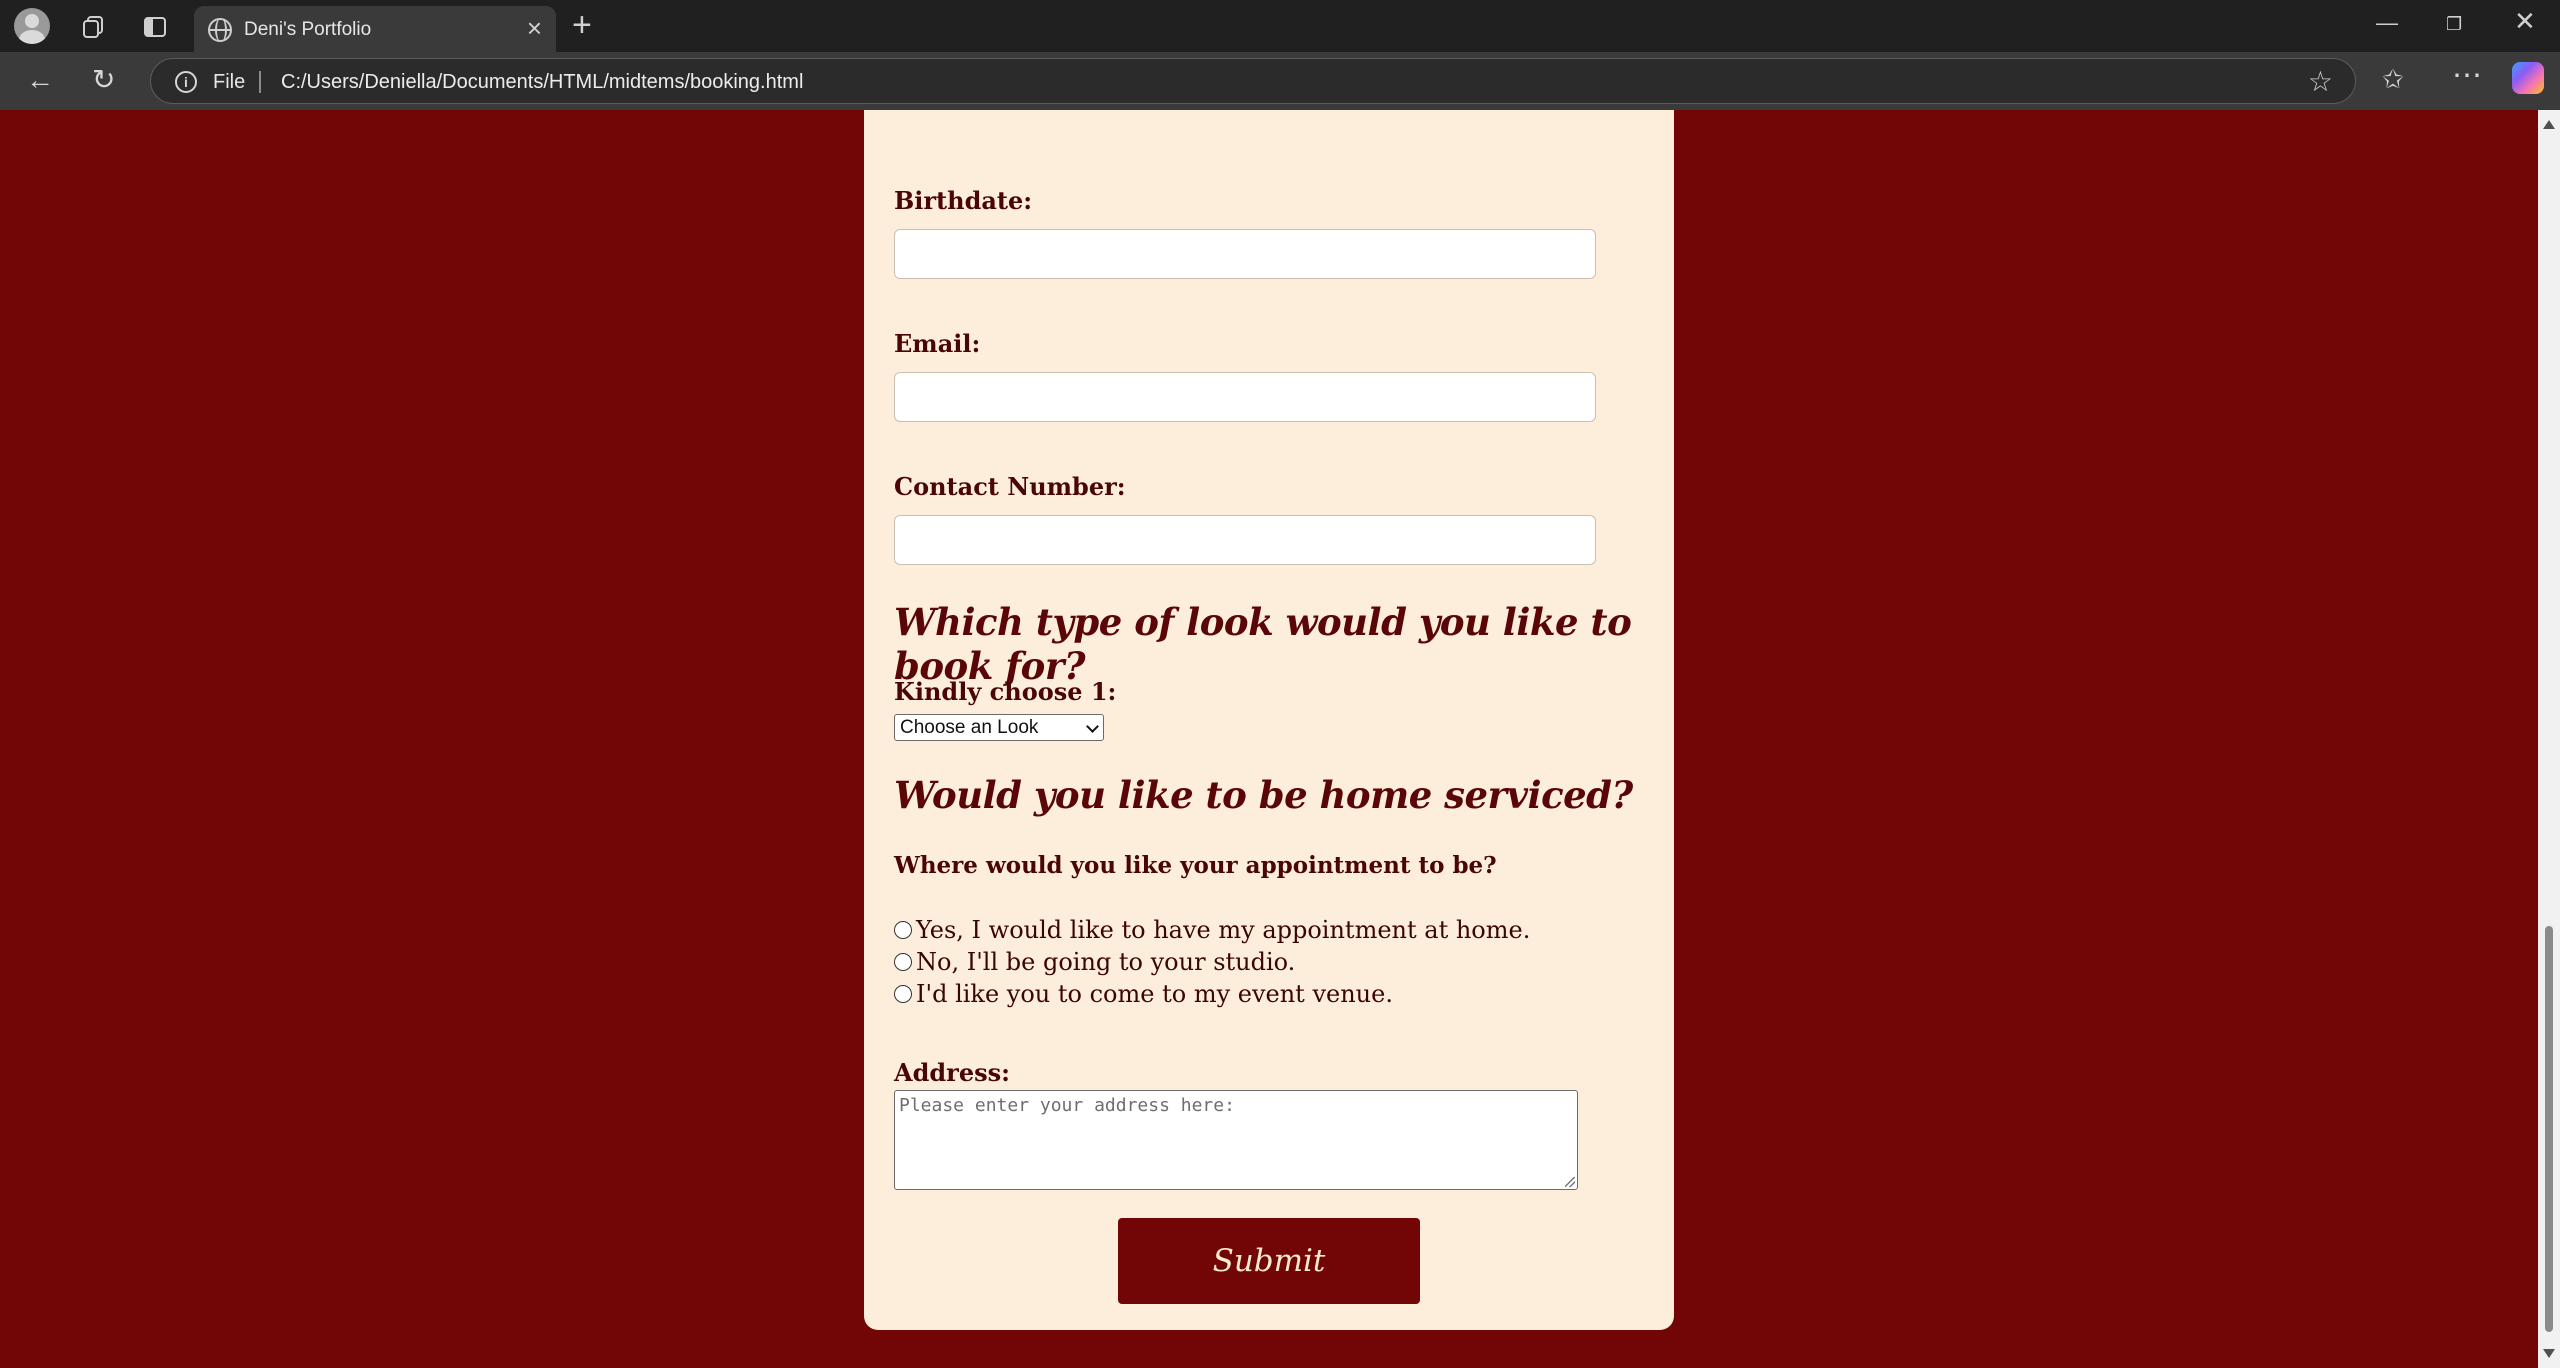  I want to click on active-tab: Deni's Portfolio ×, so click(375, 29).